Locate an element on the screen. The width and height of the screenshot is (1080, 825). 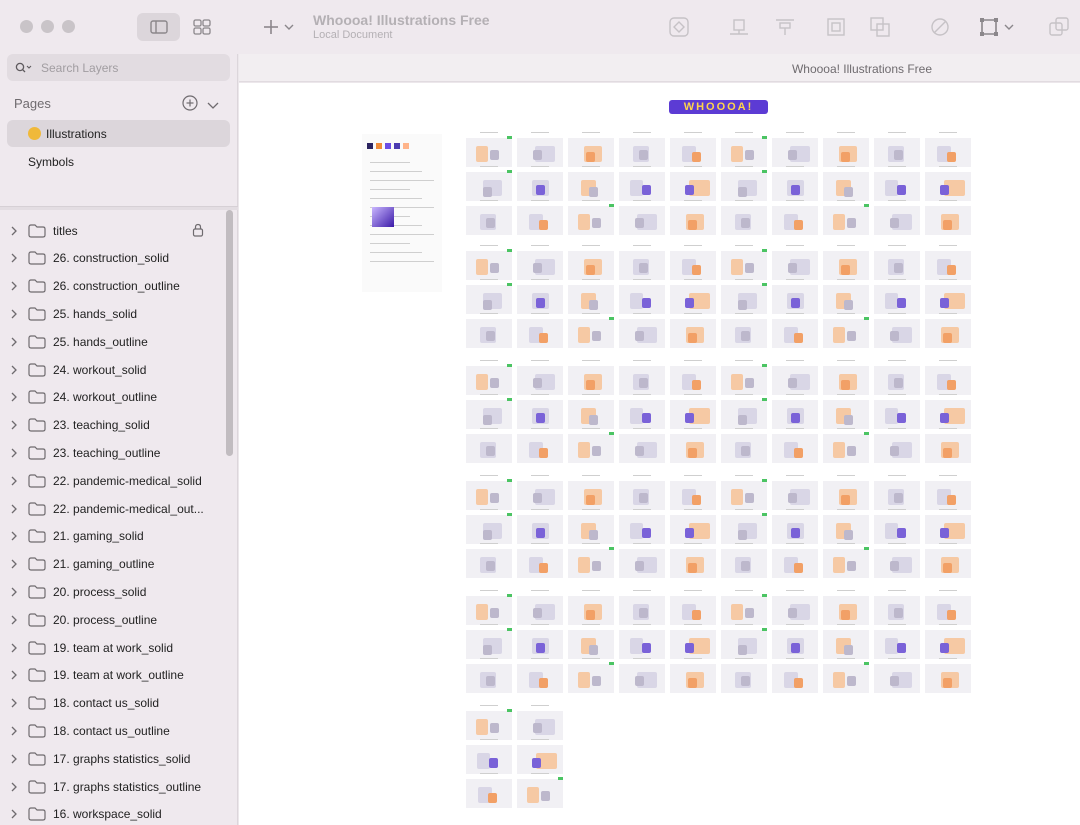
search-layers-field: Search Layers is located at coordinates (118, 67).